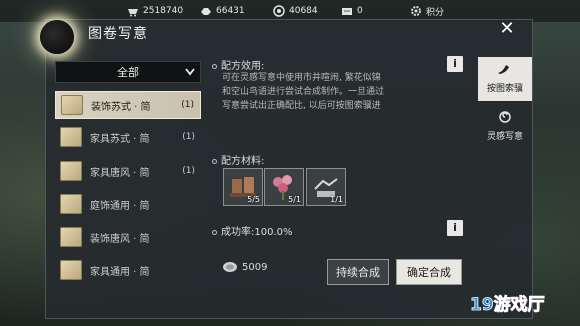 The width and height of the screenshot is (580, 326). What do you see at coordinates (503, 69) in the screenshot?
I see `brush-icon` at bounding box center [503, 69].